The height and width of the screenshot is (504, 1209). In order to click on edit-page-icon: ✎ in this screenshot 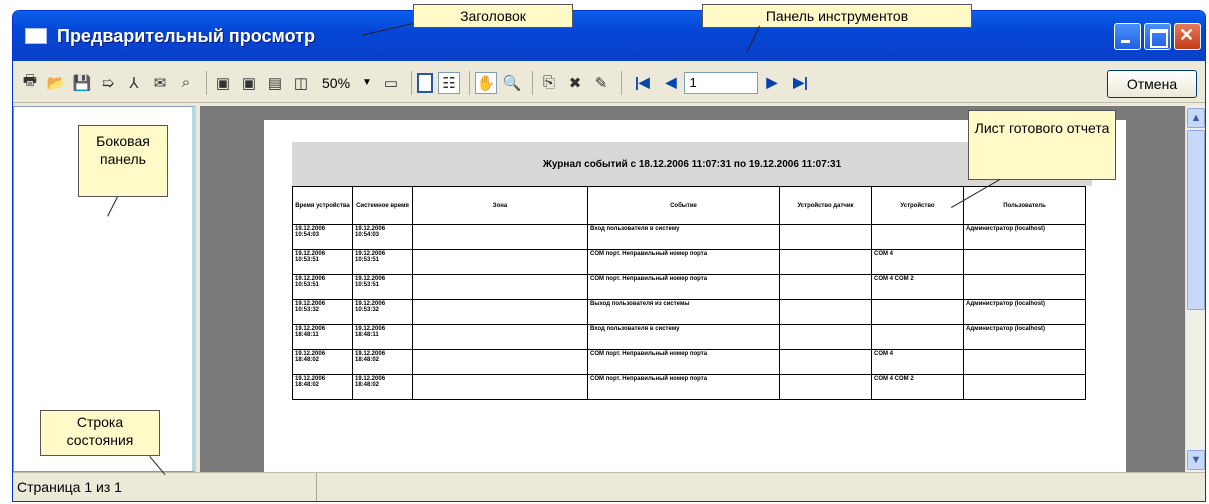, I will do `click(601, 83)`.